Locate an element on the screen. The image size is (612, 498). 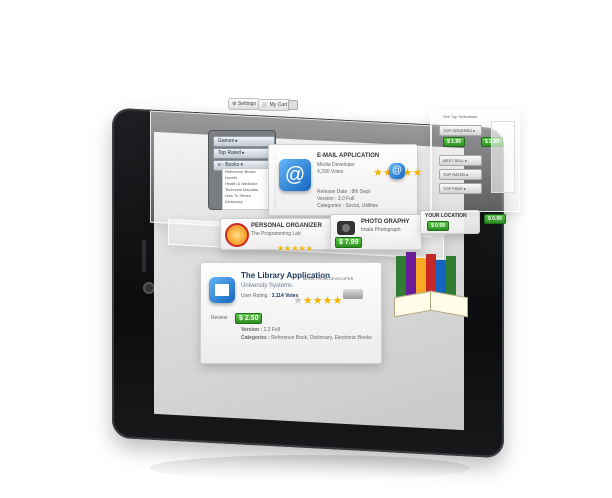
menu-item-top-rated: Top Rated ▸ is located at coordinates (244, 153).